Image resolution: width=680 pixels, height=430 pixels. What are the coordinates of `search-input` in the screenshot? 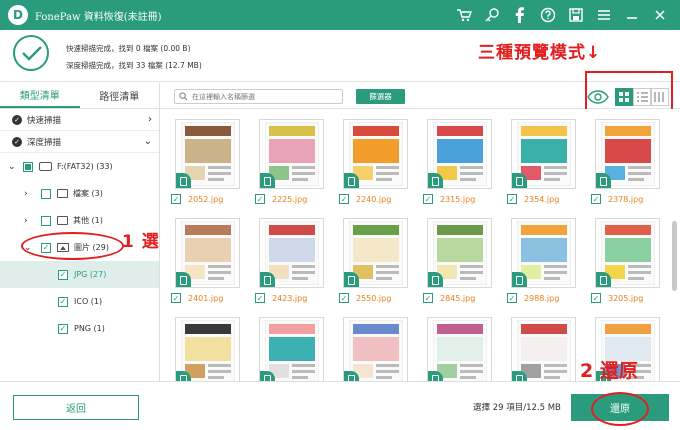 It's located at (262, 96).